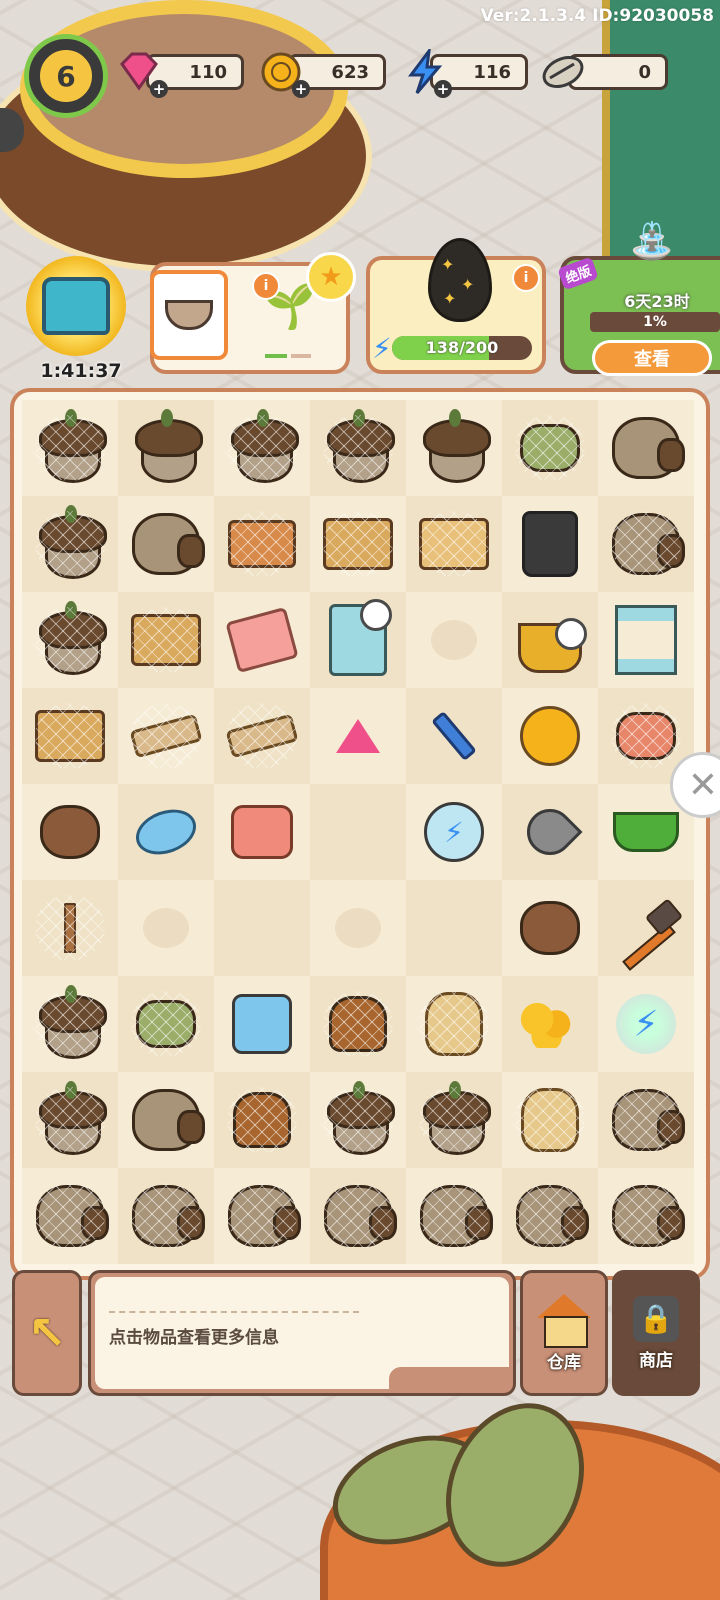  I want to click on towel-item, so click(262, 640).